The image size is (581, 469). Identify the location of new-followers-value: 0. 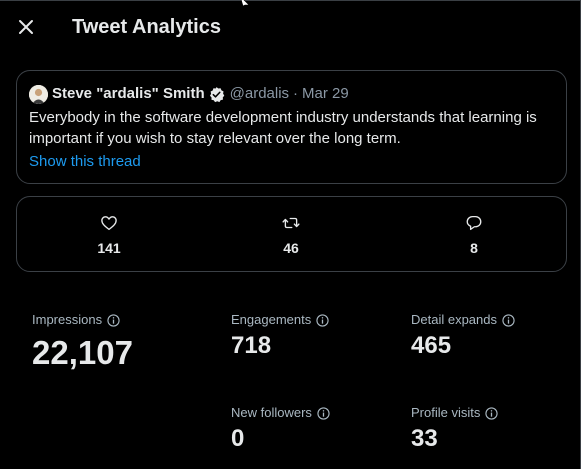
(238, 438).